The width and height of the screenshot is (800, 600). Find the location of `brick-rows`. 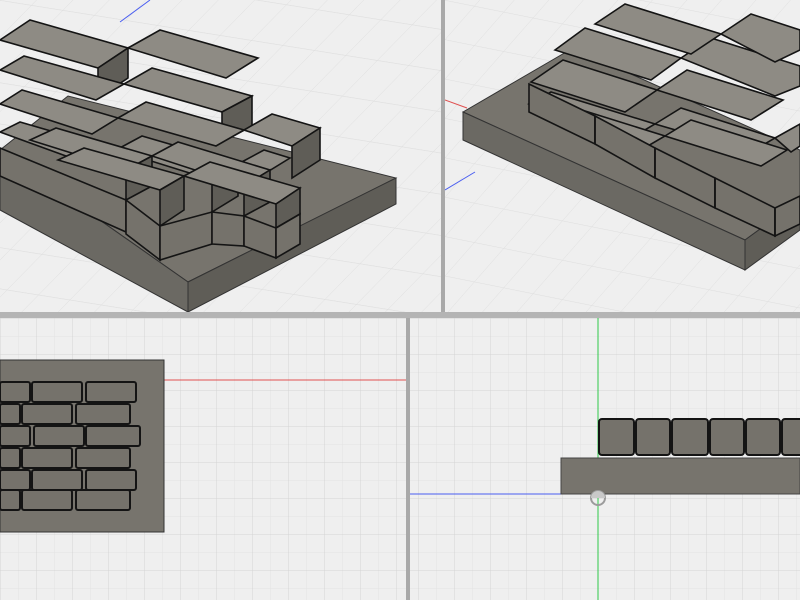

brick-rows is located at coordinates (70, 446).